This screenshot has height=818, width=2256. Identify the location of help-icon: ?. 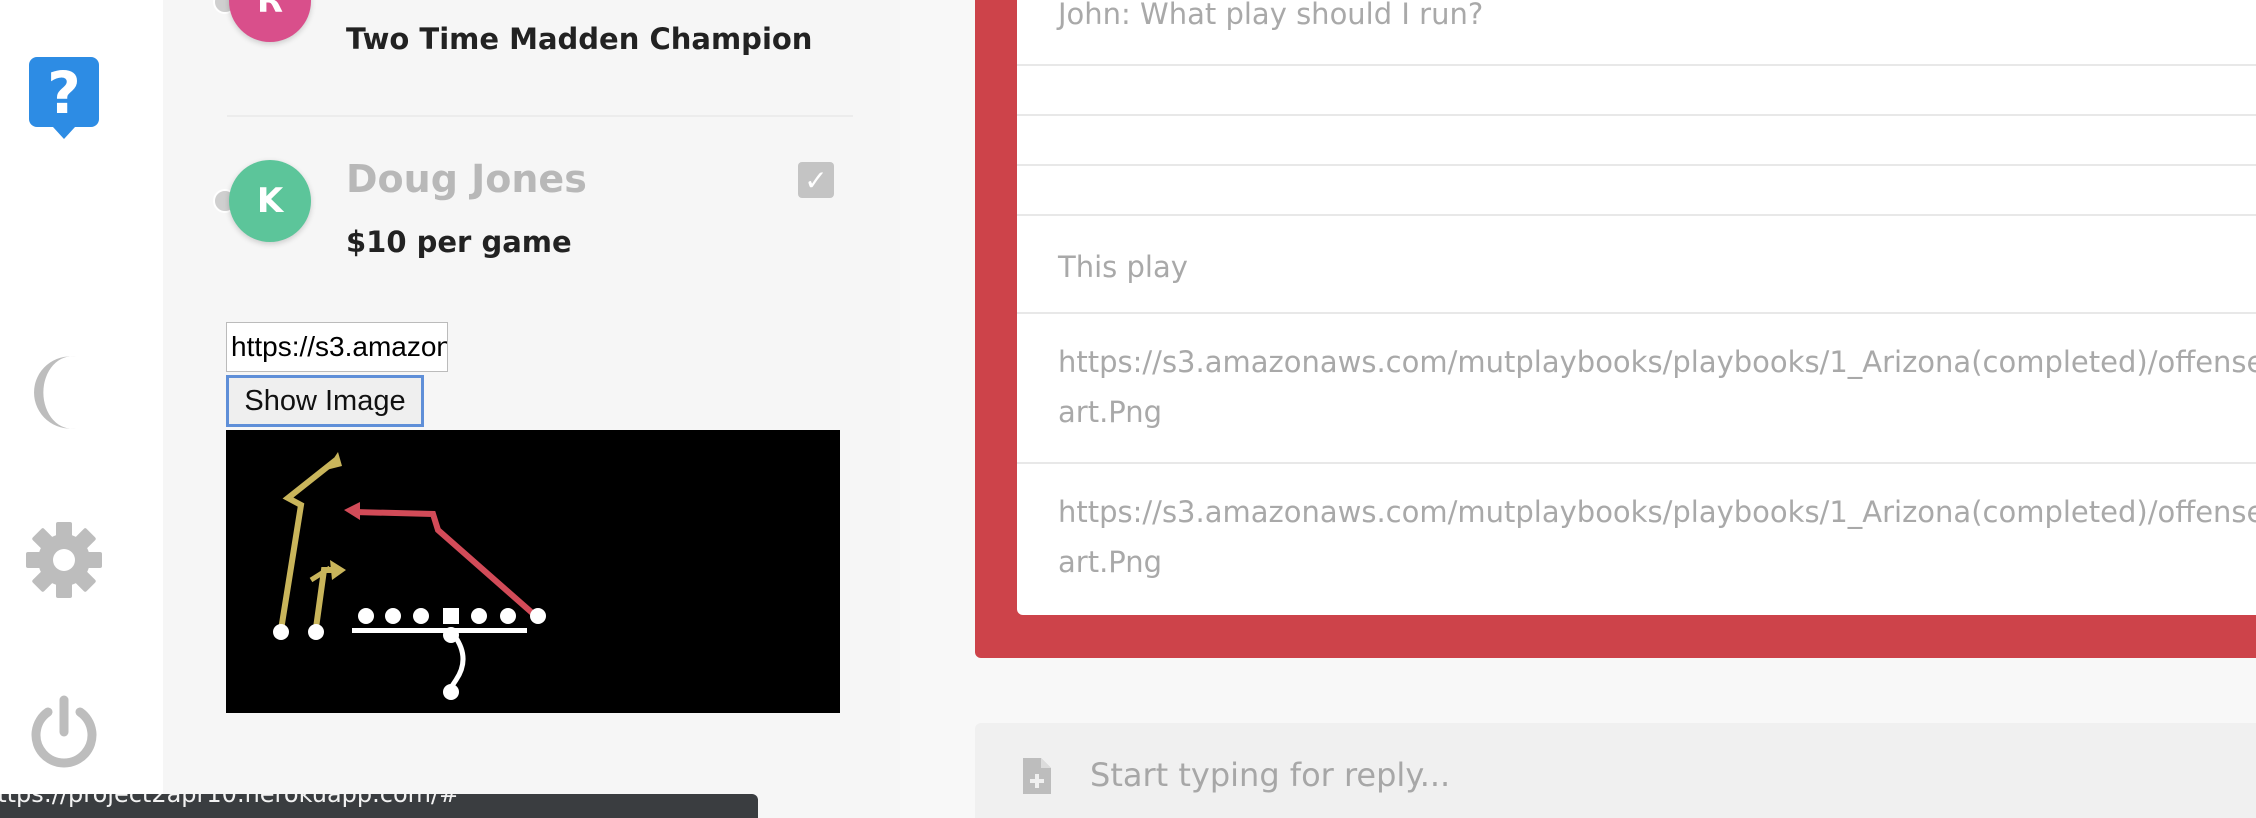
(64, 98).